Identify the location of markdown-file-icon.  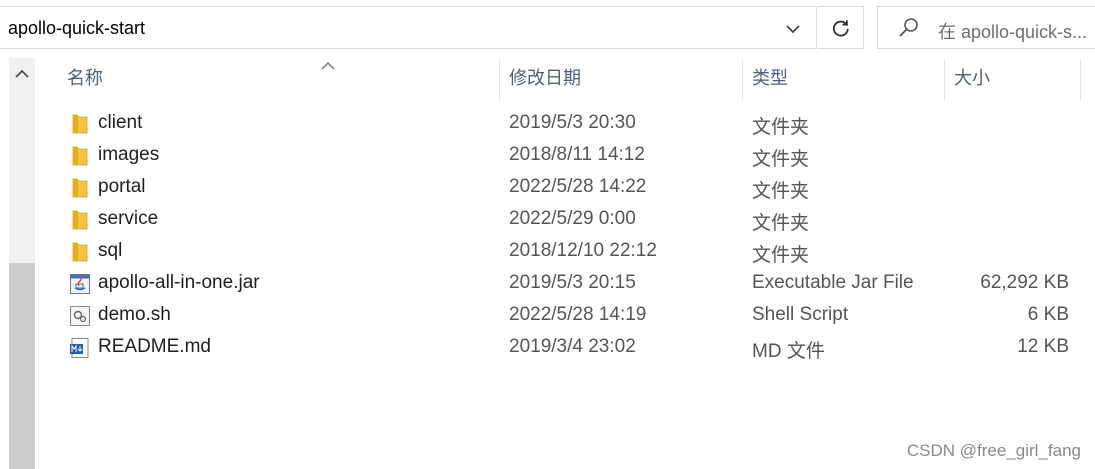
(80, 348).